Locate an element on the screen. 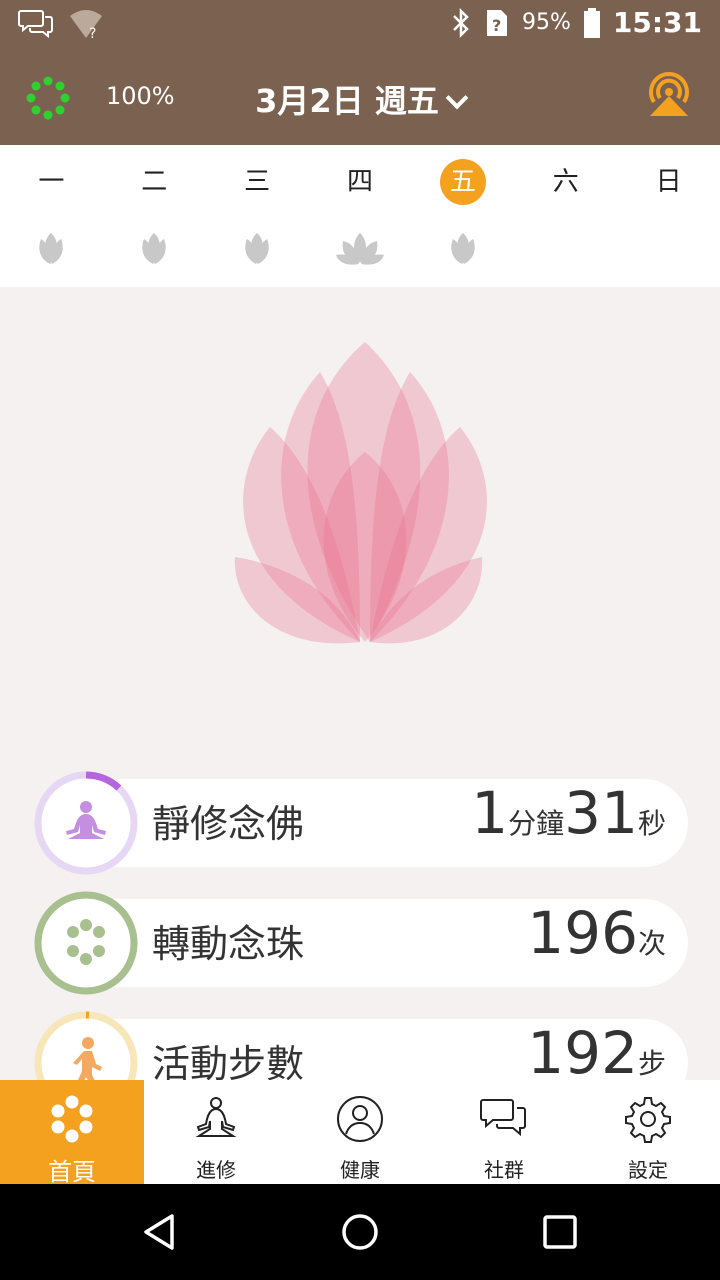 Image resolution: width=720 pixels, height=1280 pixels. stat-label: 轉動念珠 is located at coordinates (228, 944).